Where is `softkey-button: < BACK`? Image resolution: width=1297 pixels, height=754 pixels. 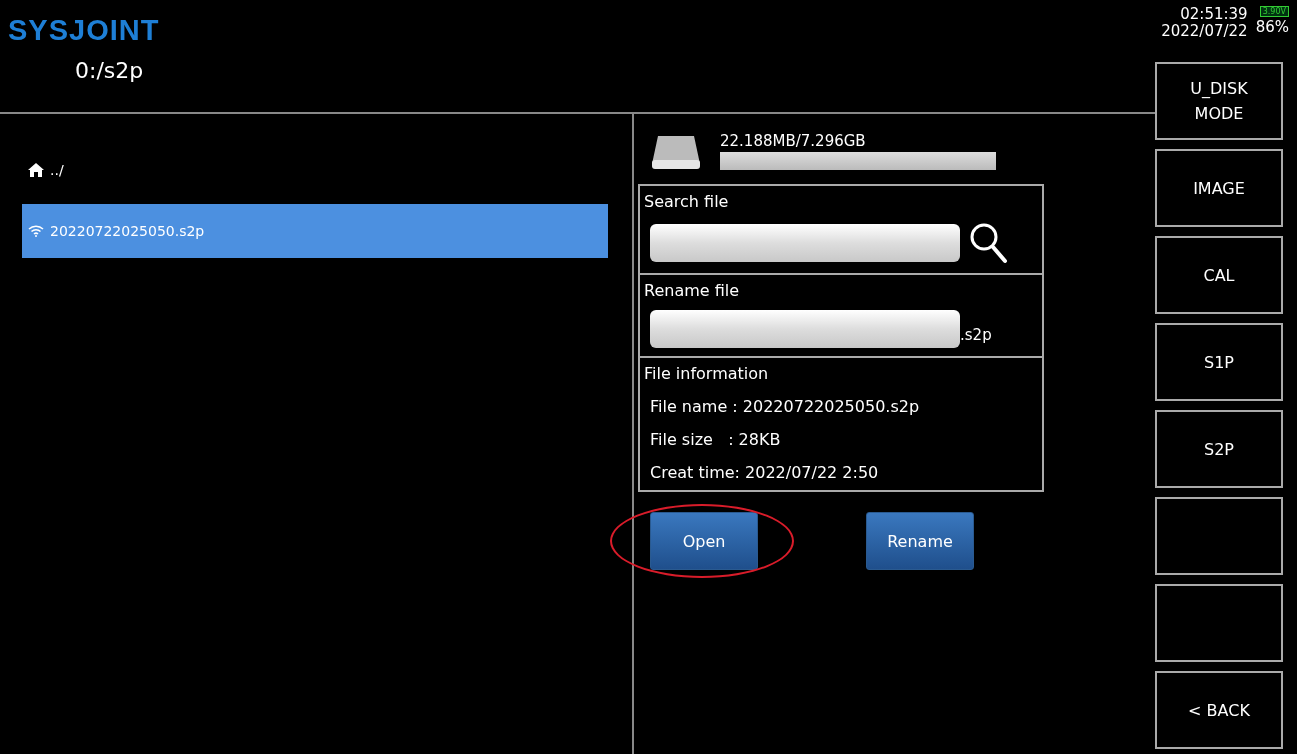 softkey-button: < BACK is located at coordinates (1219, 710).